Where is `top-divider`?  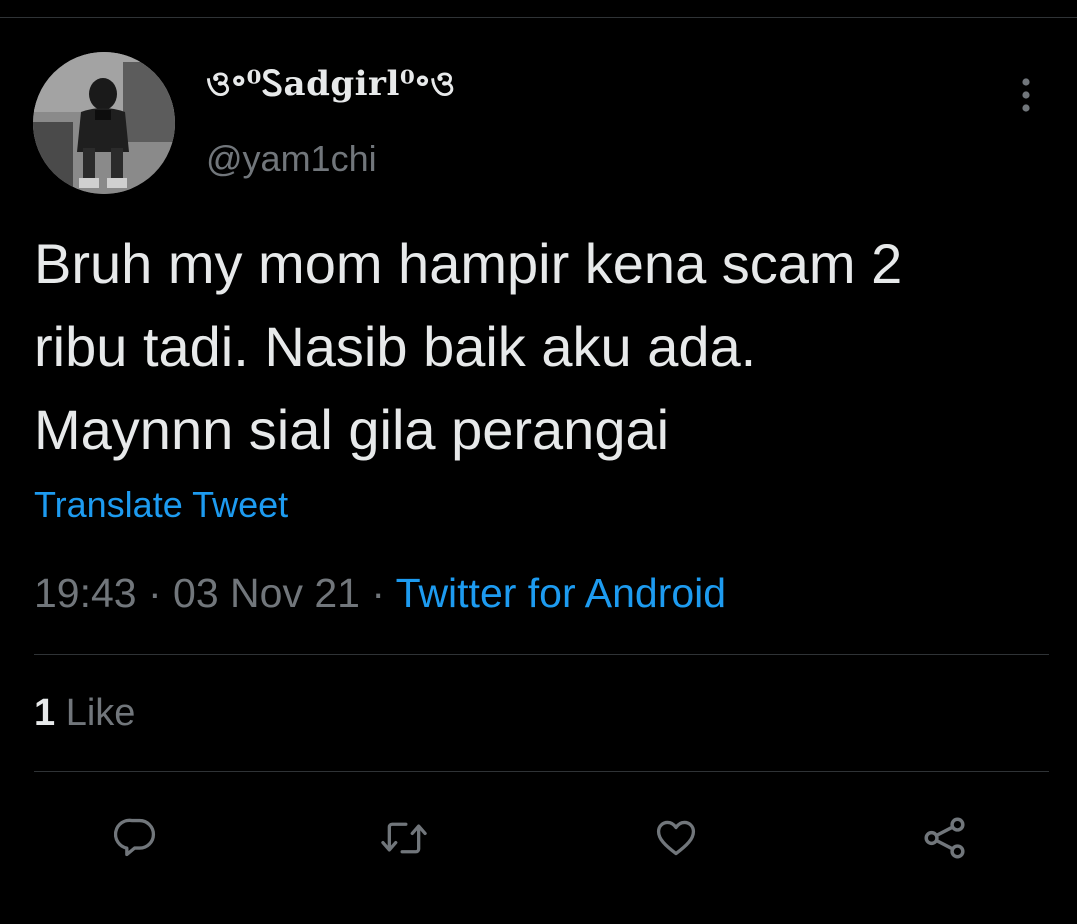 top-divider is located at coordinates (538, 17).